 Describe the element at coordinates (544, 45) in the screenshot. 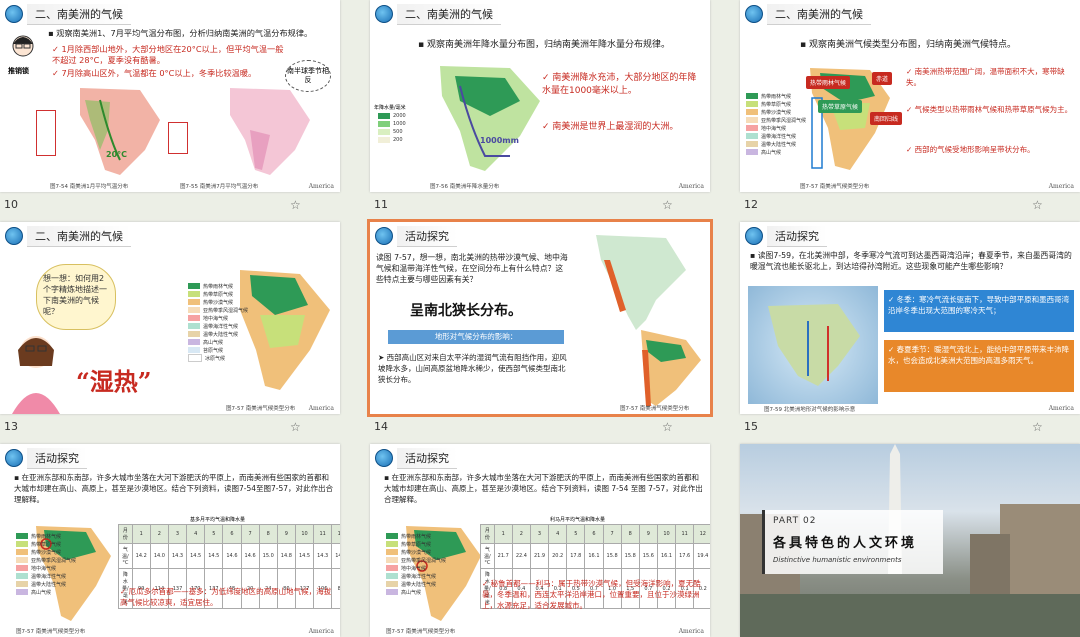

I see `intro-text: ▪ 观察南美洲年降水量分布图，归纳南美洲年降水量分布规律。` at that location.